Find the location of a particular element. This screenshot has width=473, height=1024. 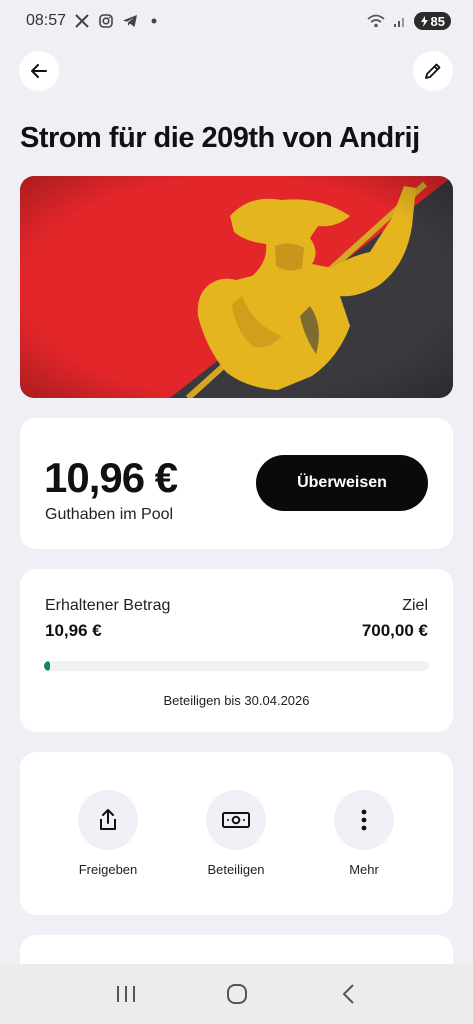

wifi-icon is located at coordinates (376, 21).